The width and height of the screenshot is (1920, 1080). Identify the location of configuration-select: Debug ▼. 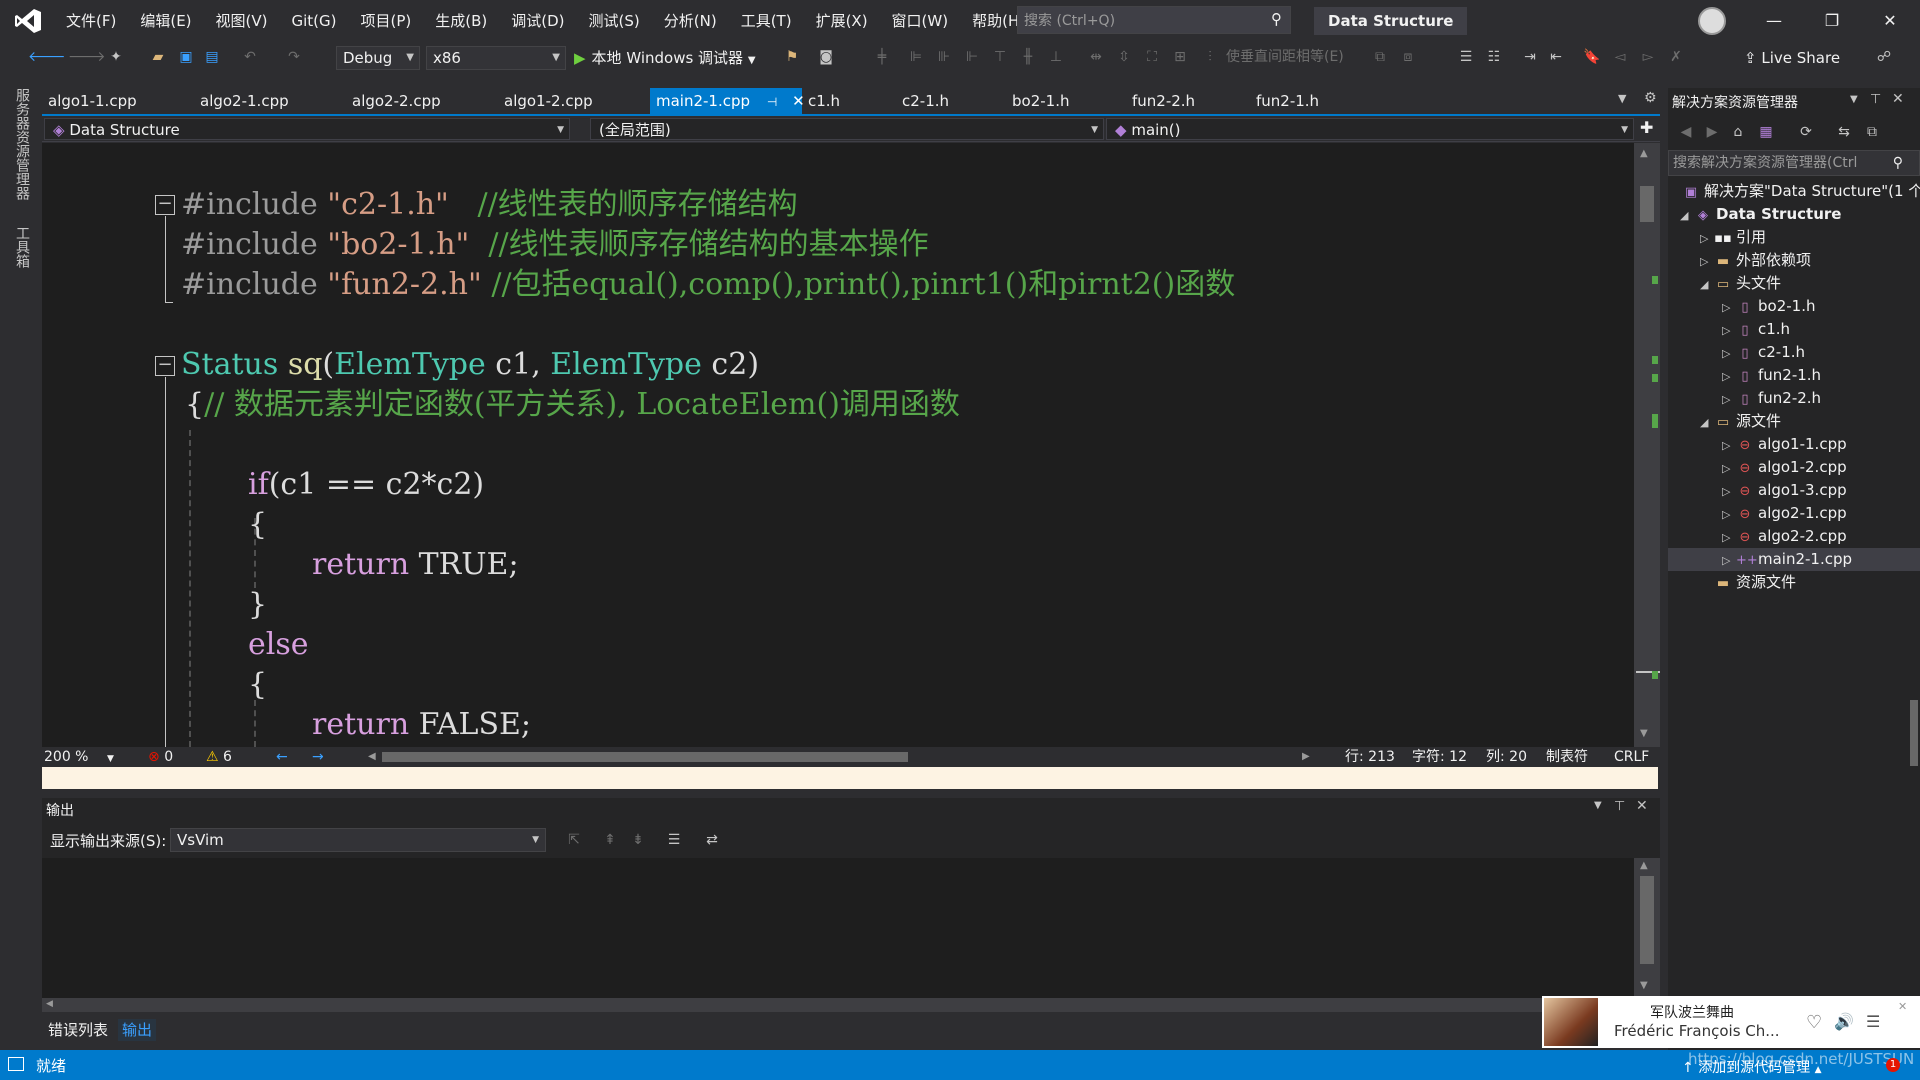
(378, 58).